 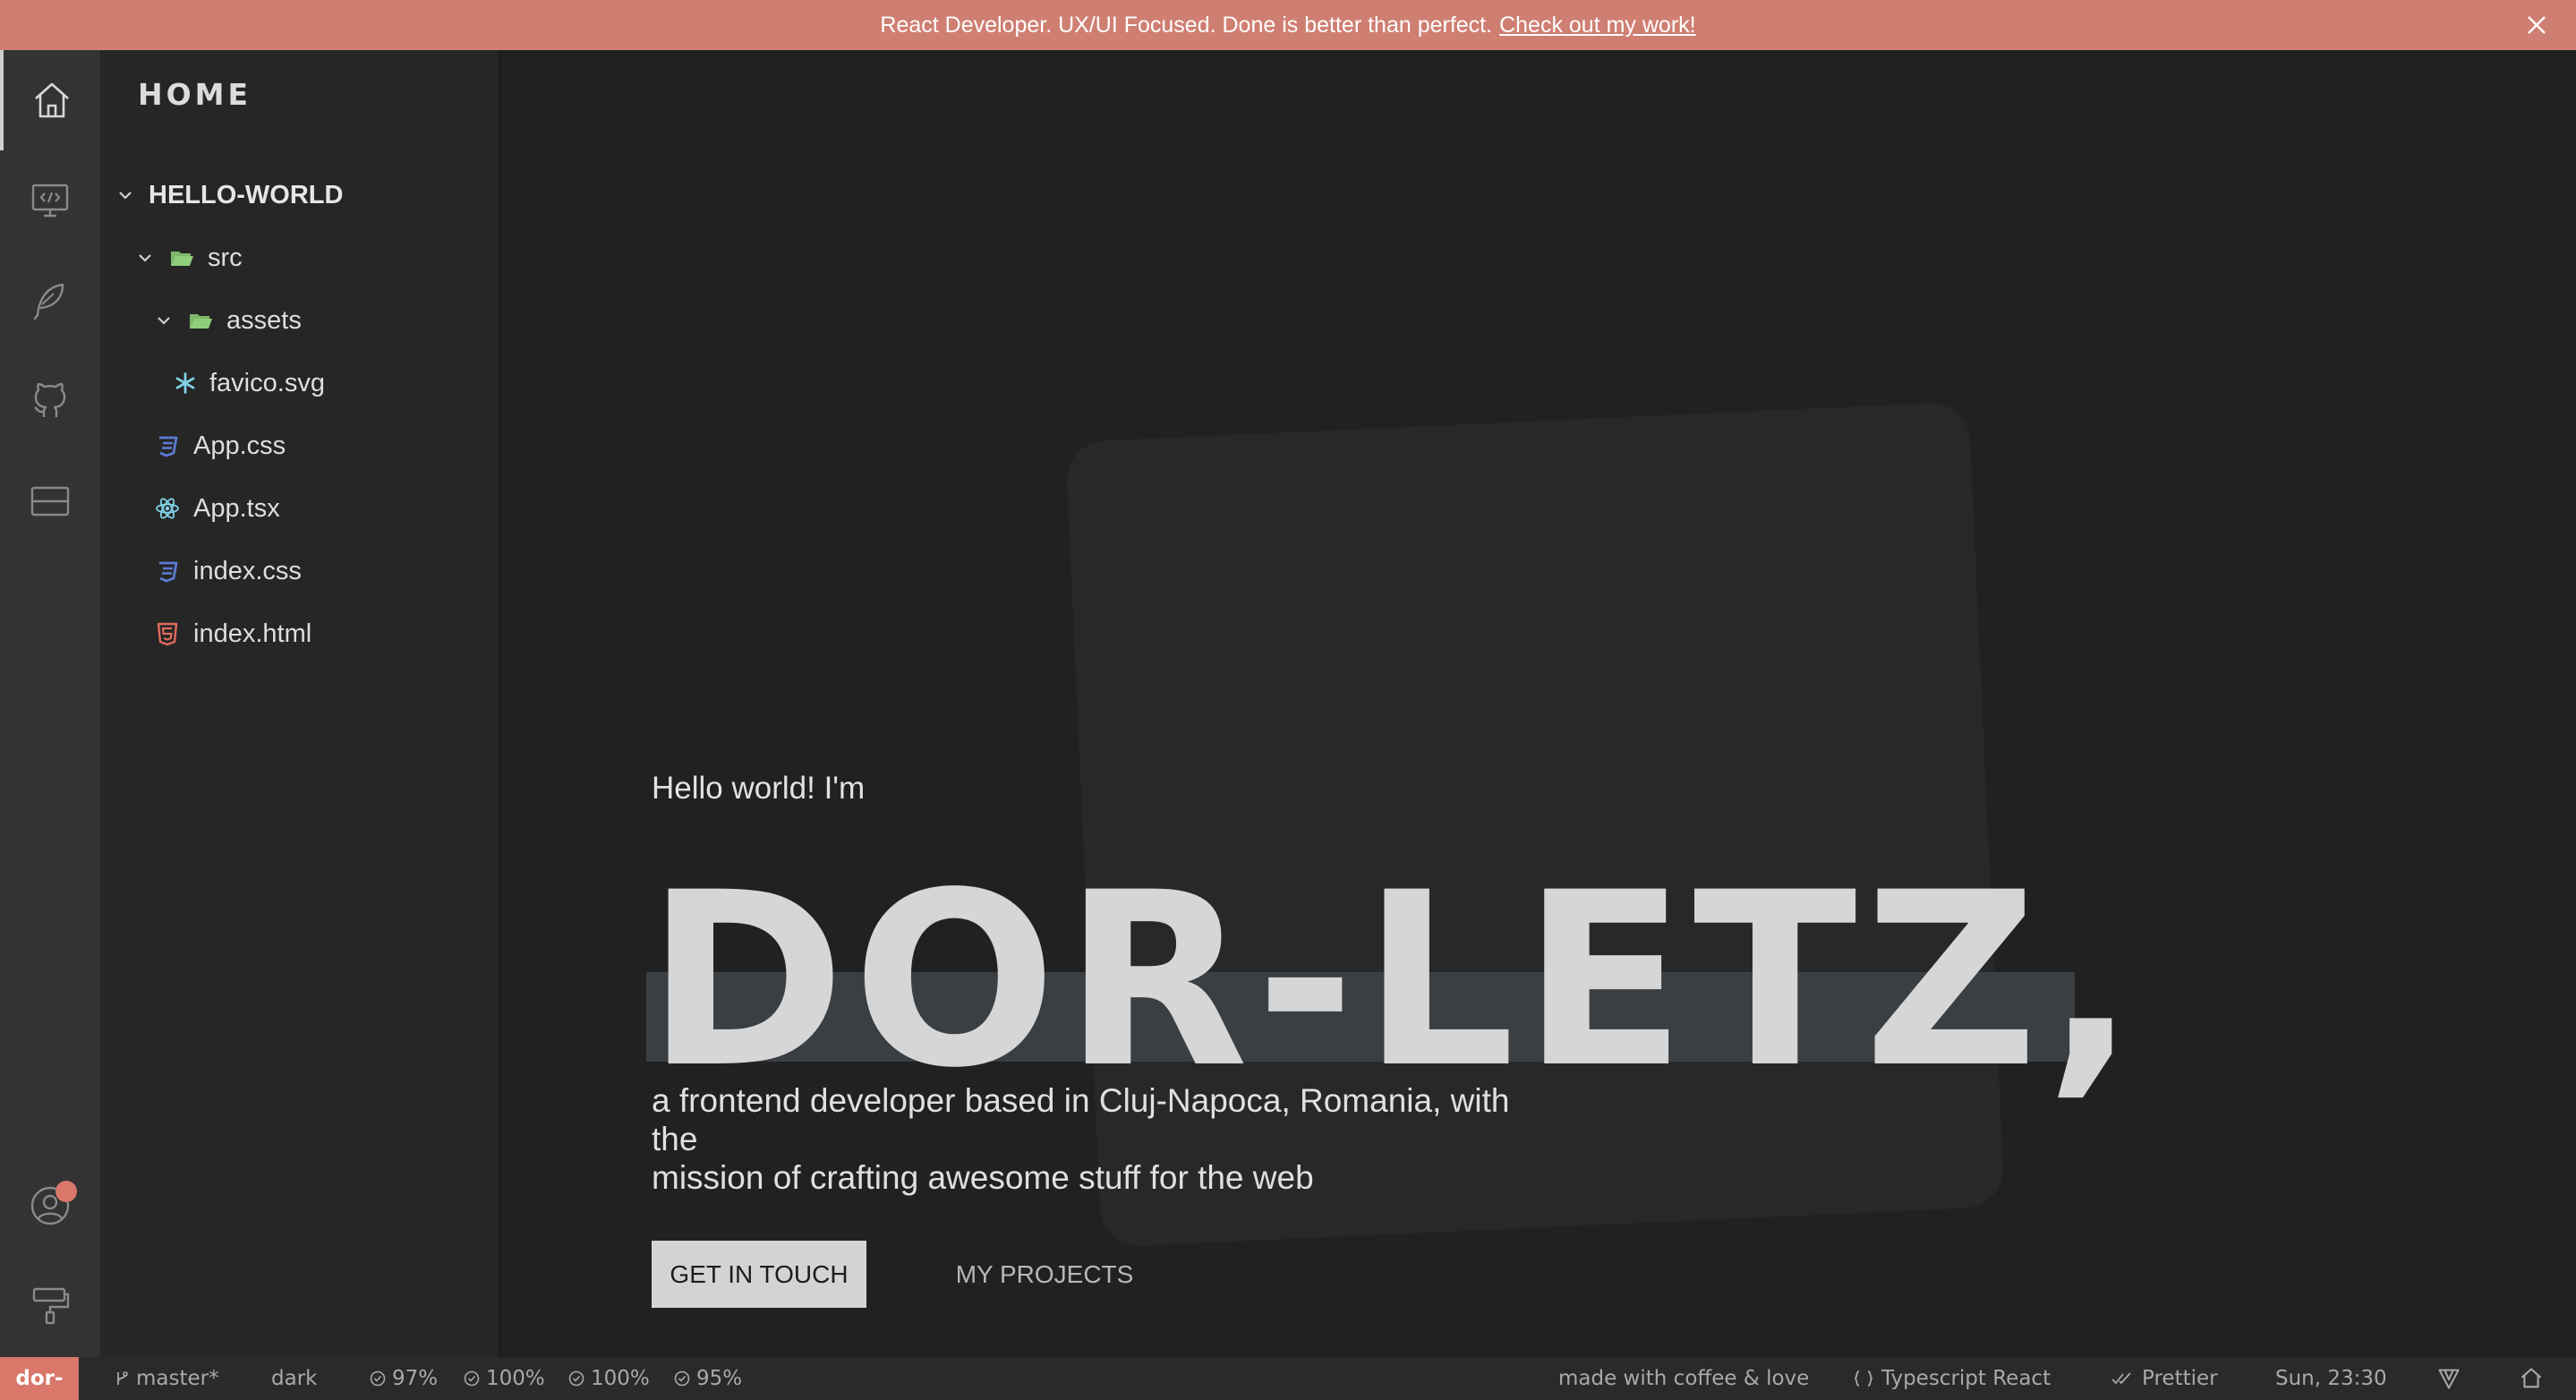 I want to click on activity-github, so click(x=50, y=401).